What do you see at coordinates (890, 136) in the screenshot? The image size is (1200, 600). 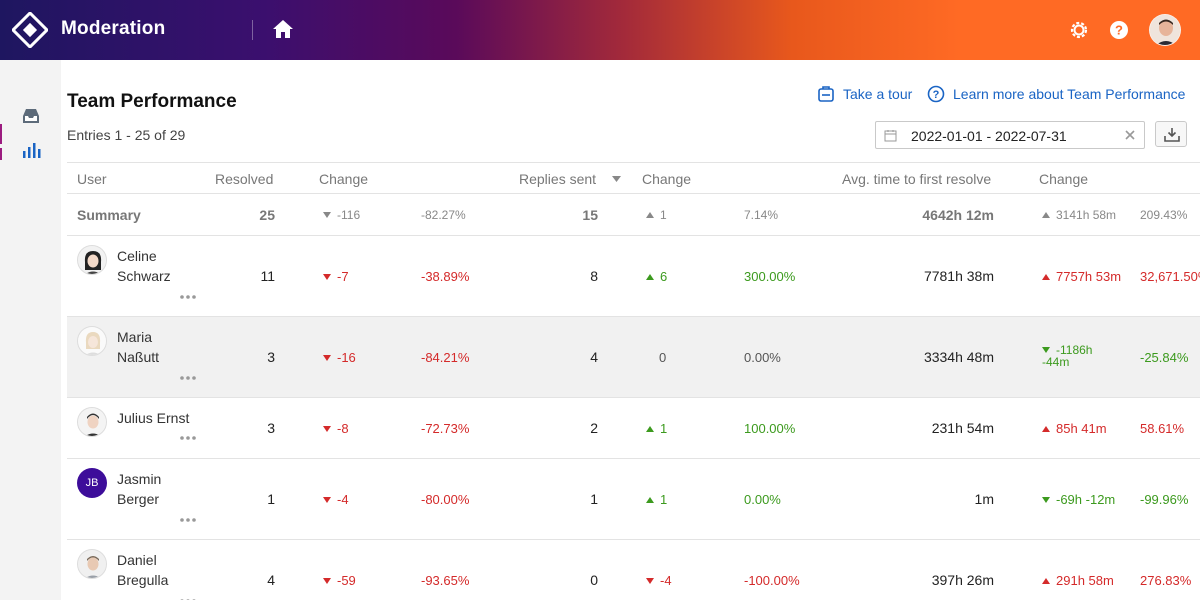 I see `calendar-icon` at bounding box center [890, 136].